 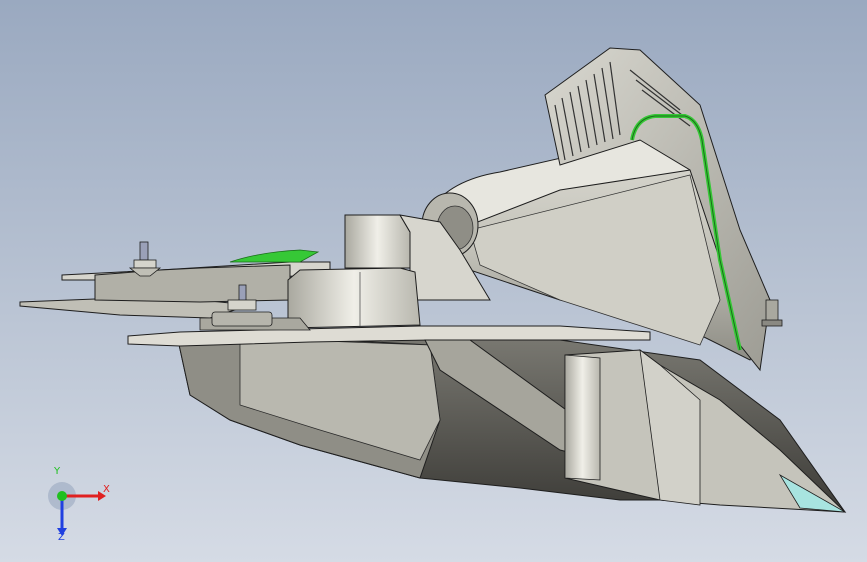 What do you see at coordinates (145, 259) in the screenshot?
I see `bolt-left` at bounding box center [145, 259].